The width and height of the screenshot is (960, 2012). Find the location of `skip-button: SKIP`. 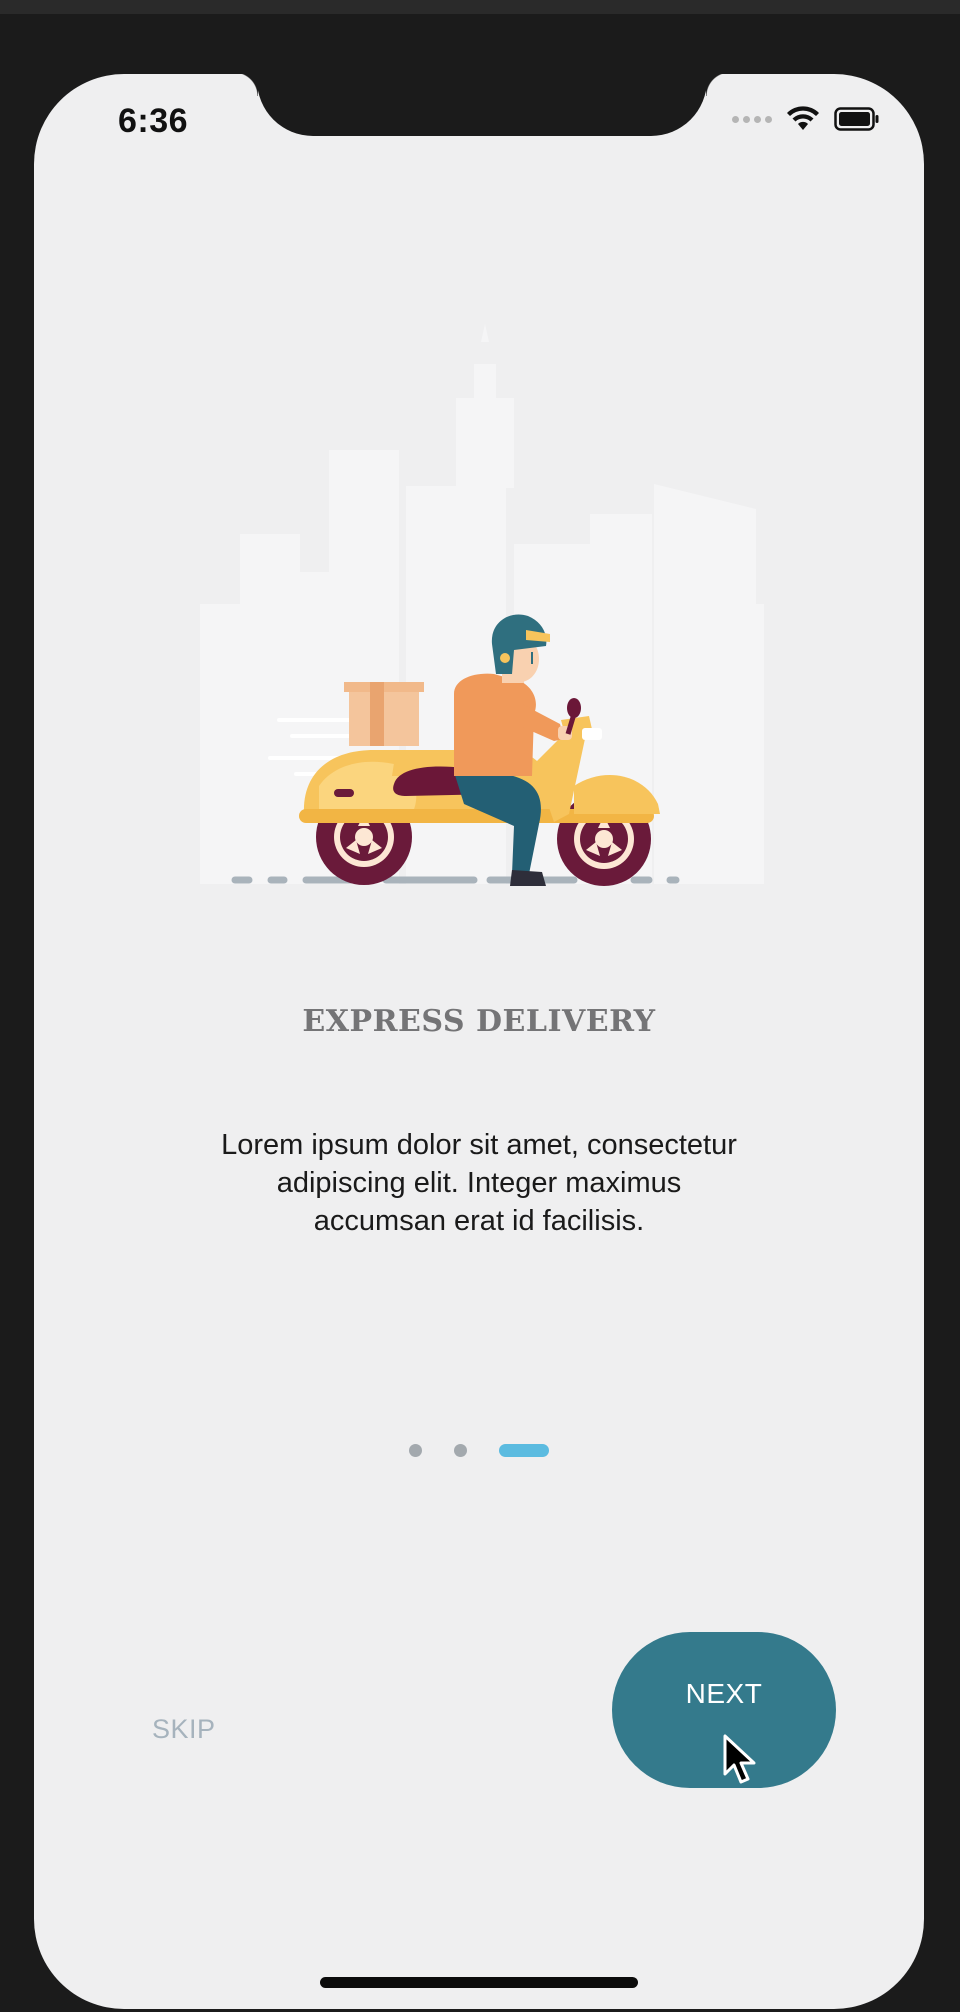

skip-button: SKIP is located at coordinates (184, 1729).